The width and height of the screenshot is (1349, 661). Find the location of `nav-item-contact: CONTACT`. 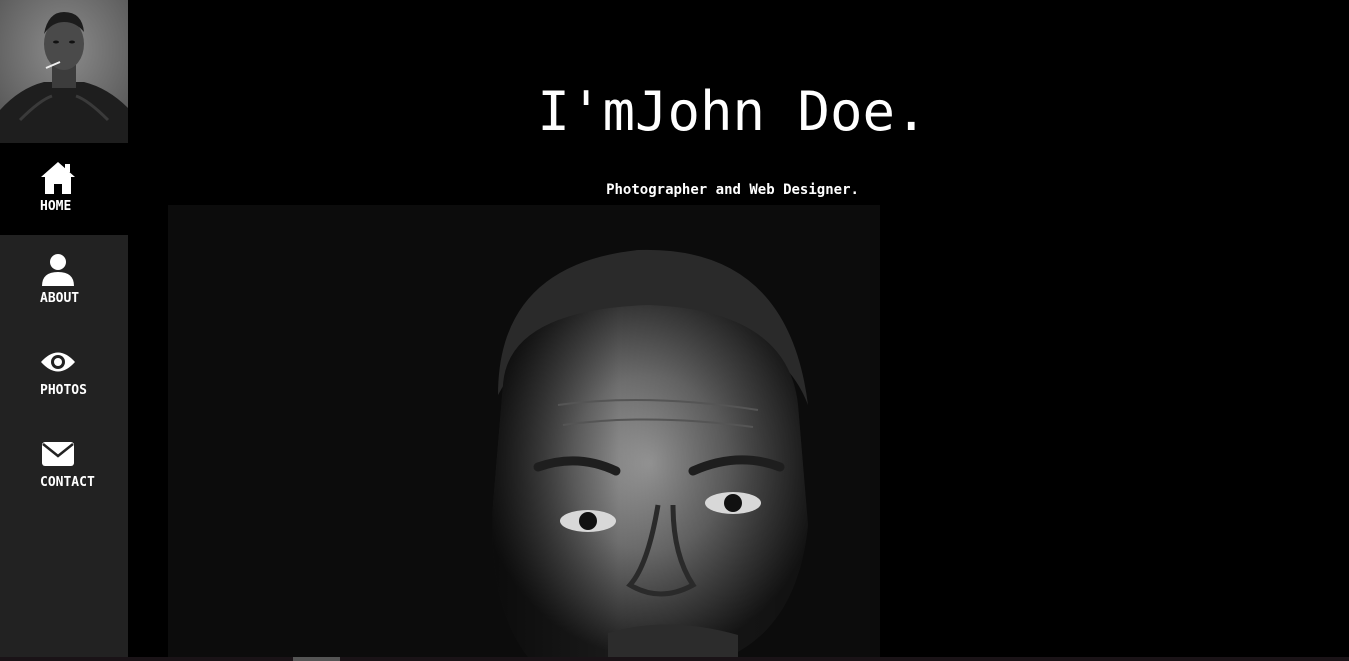

nav-item-contact: CONTACT is located at coordinates (64, 465).